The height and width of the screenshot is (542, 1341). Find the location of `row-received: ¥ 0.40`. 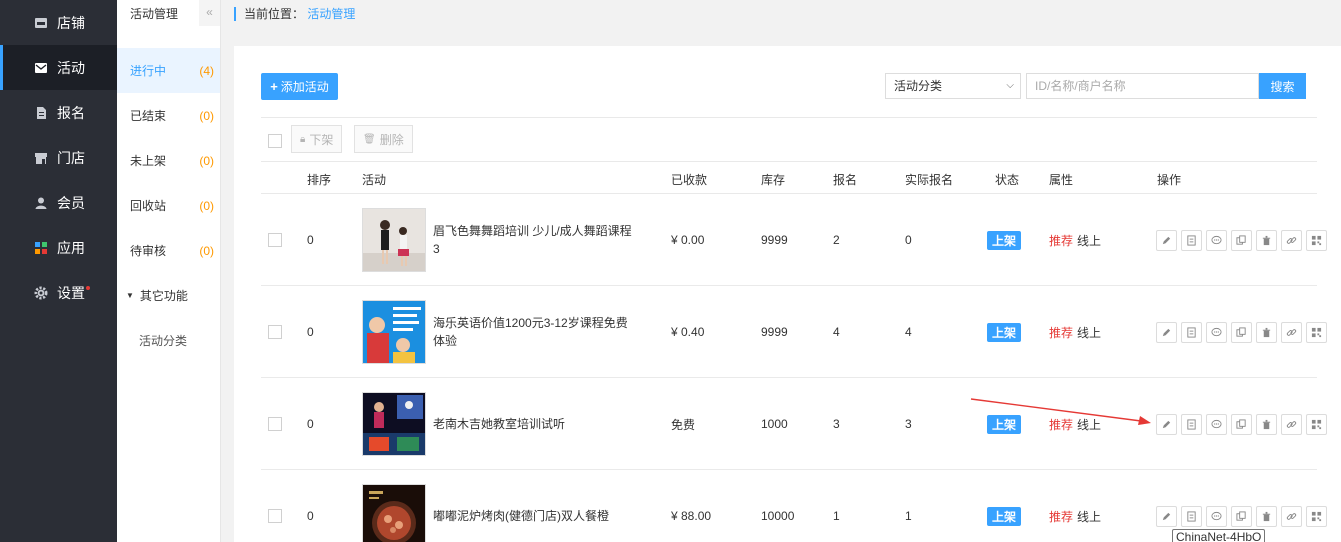

row-received: ¥ 0.40 is located at coordinates (688, 332).